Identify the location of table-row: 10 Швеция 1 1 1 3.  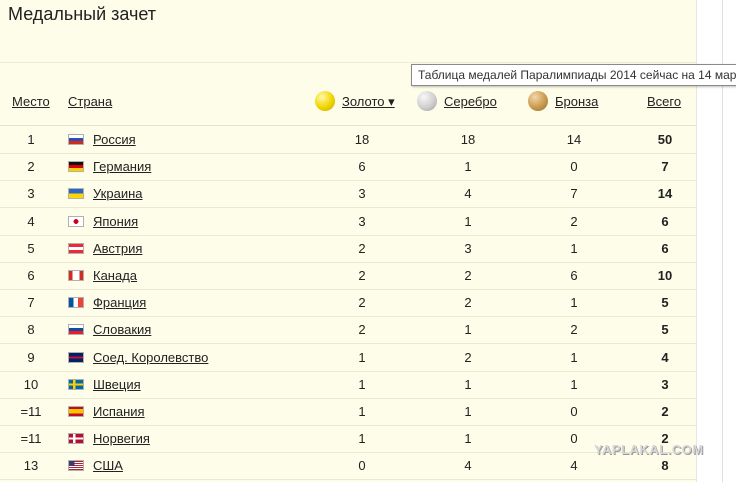
(348, 385).